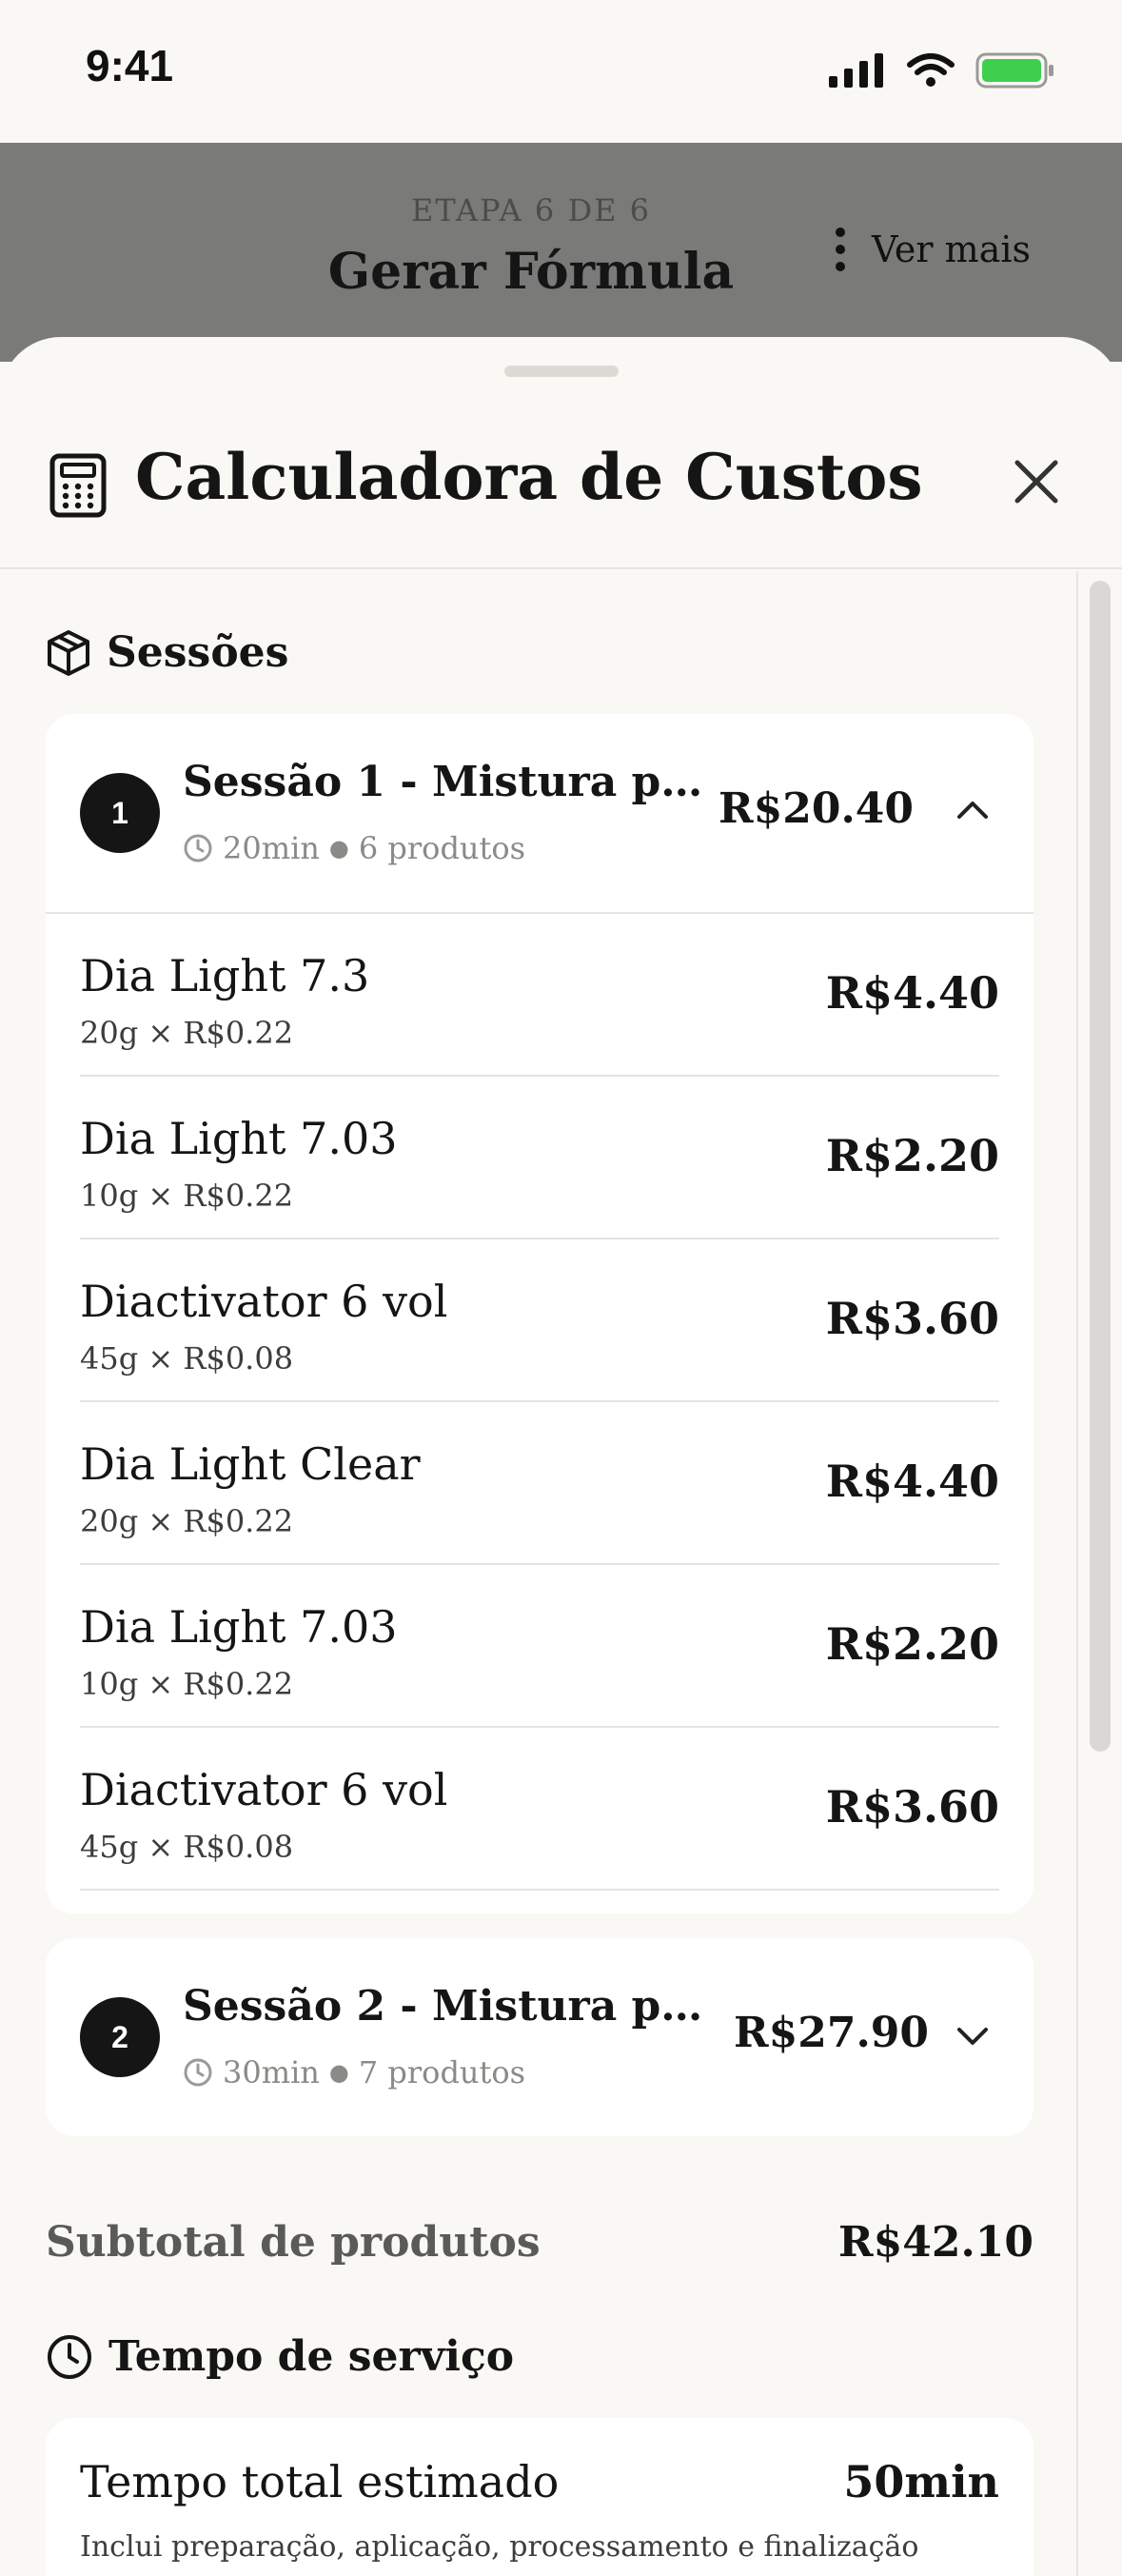 The image size is (1122, 2576). What do you see at coordinates (271, 848) in the screenshot?
I see `session-duration: 20min` at bounding box center [271, 848].